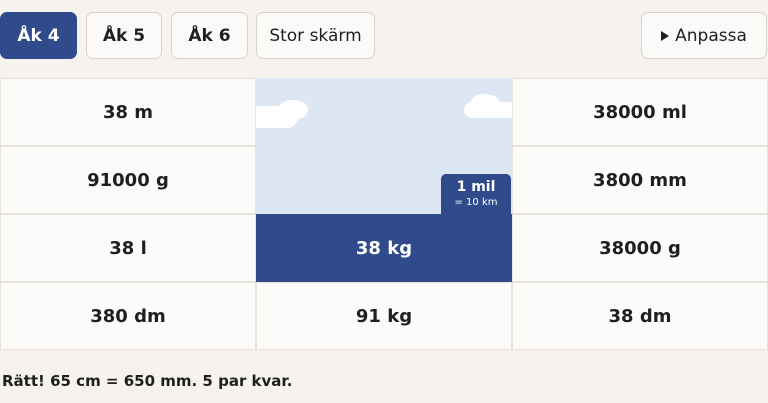 The image size is (768, 403). Describe the element at coordinates (384, 146) in the screenshot. I see `sky-area: 1 mil = 10 km` at that location.